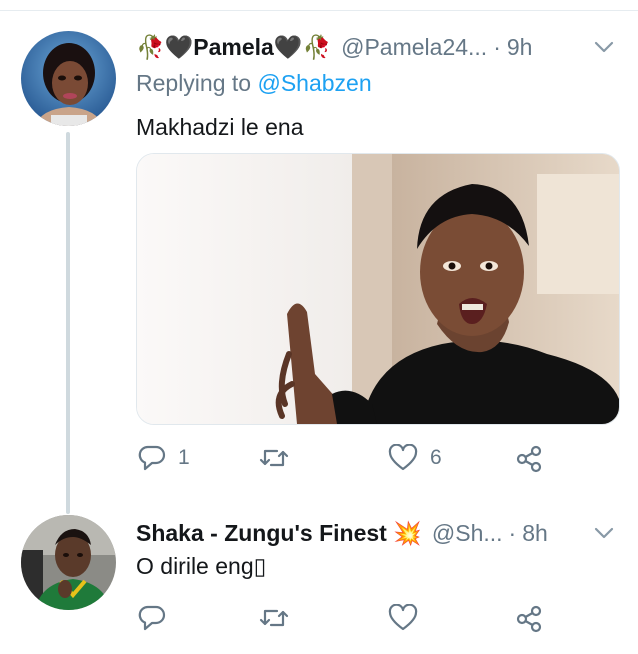 The height and width of the screenshot is (654, 638). I want to click on like-count: 6, so click(436, 457).